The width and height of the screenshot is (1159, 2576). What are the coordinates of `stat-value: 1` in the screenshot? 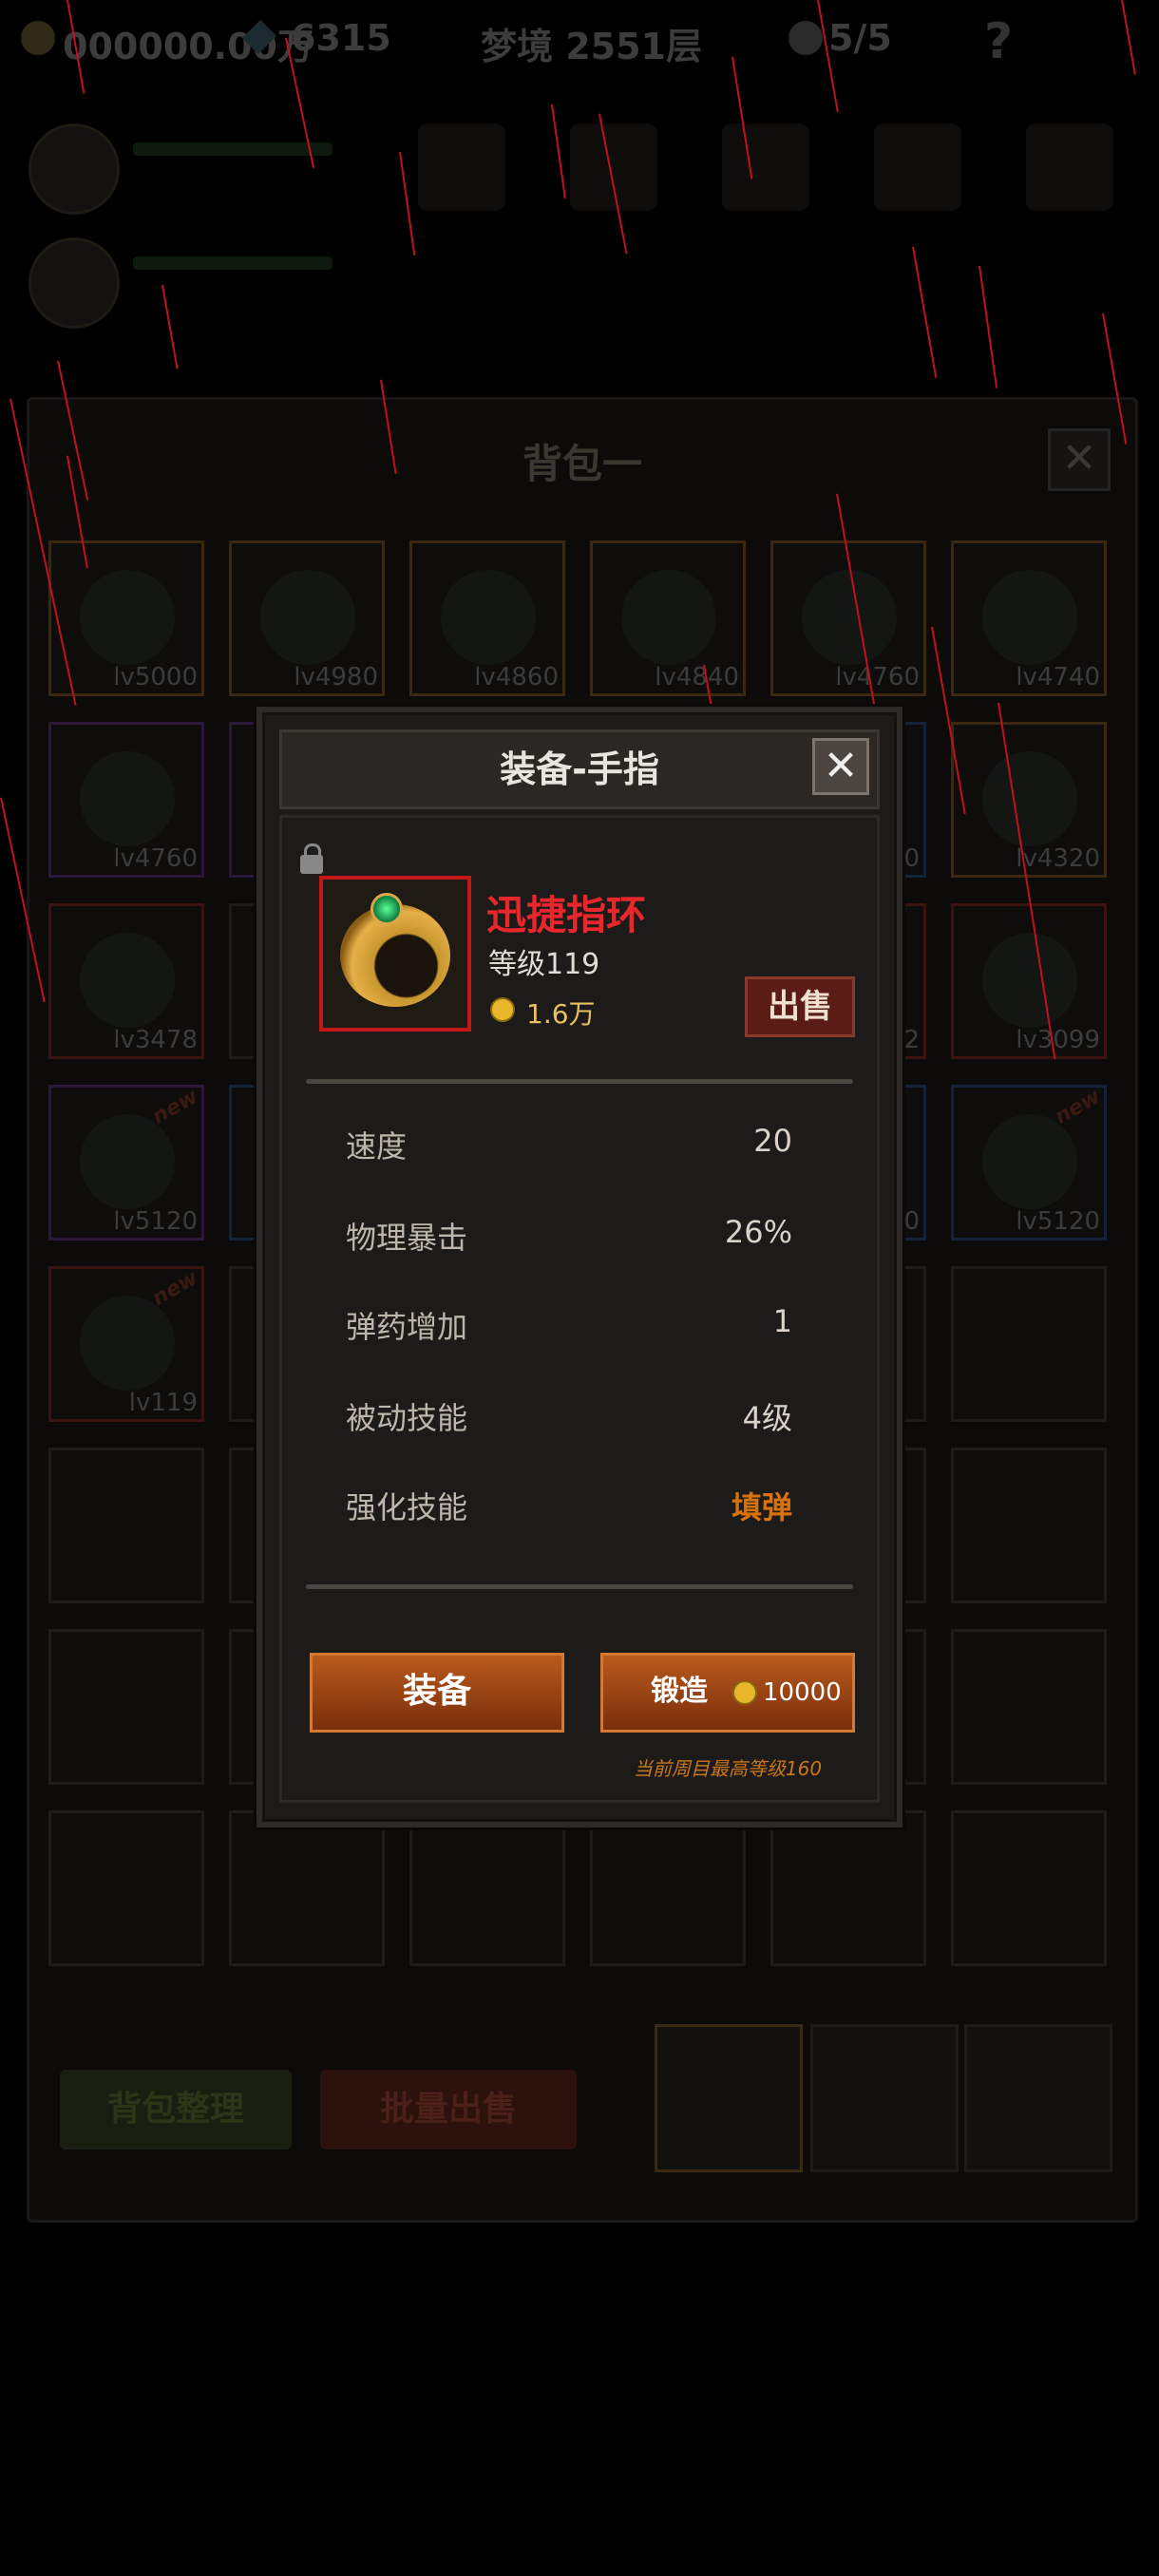 It's located at (782, 1321).